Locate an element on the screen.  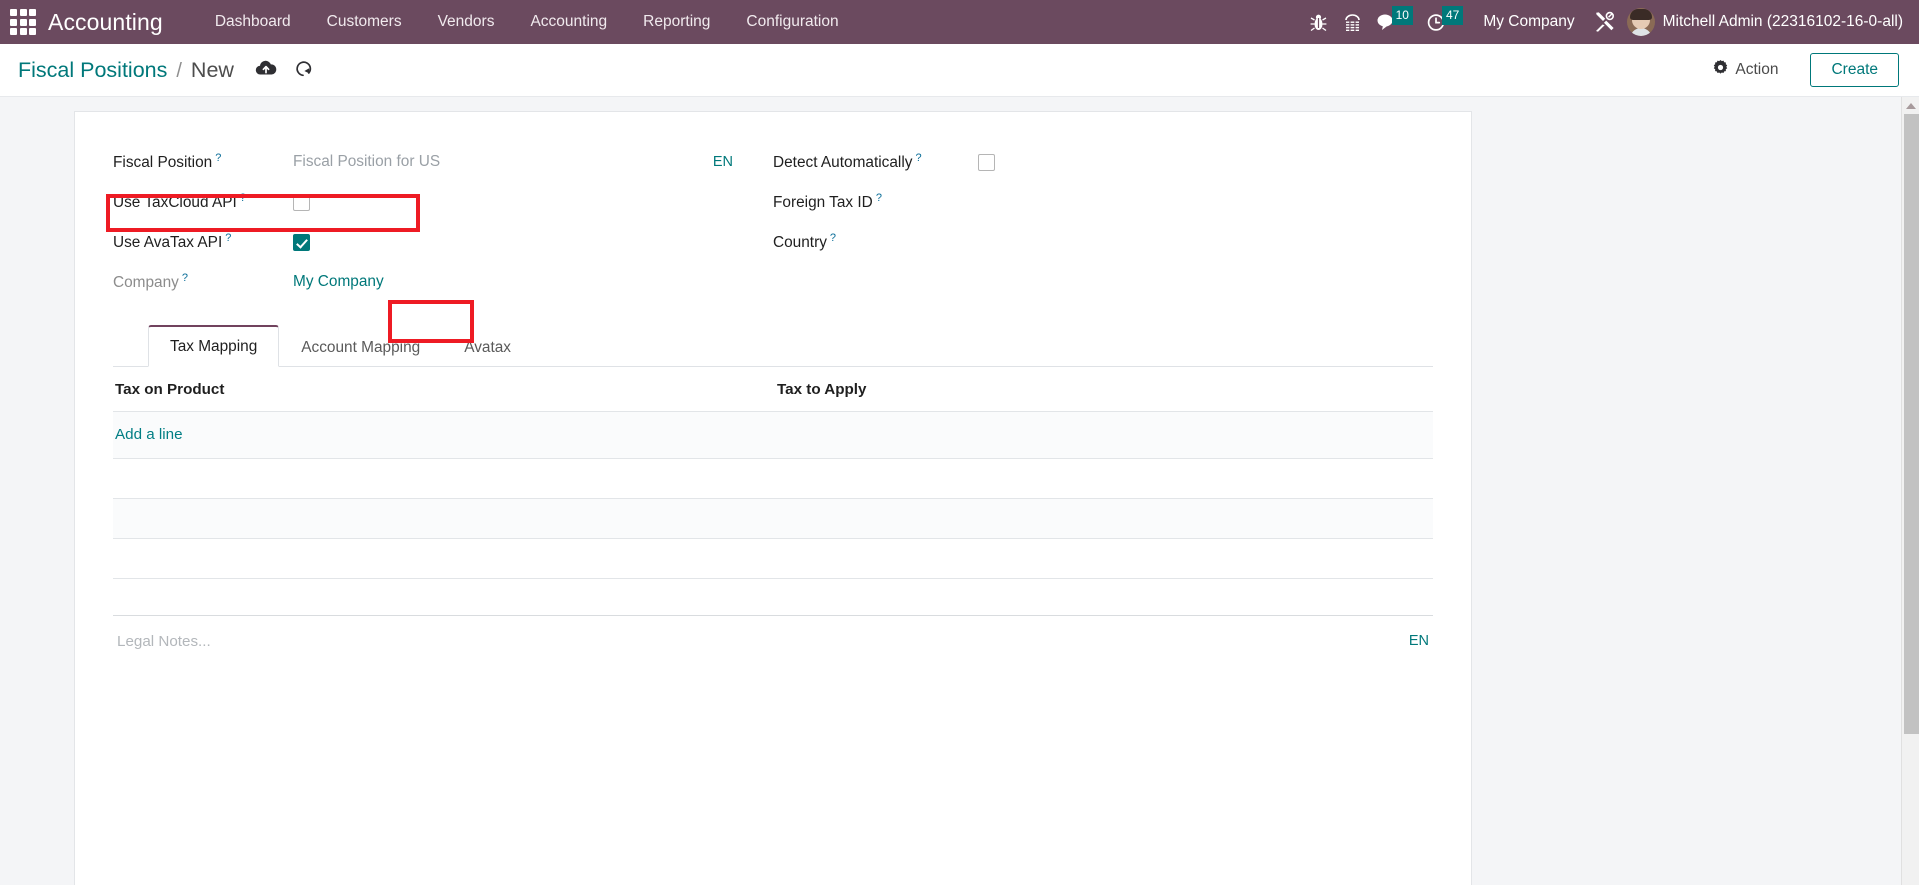
control-panel: Fiscal Positions / New Action Create is located at coordinates (959, 70).